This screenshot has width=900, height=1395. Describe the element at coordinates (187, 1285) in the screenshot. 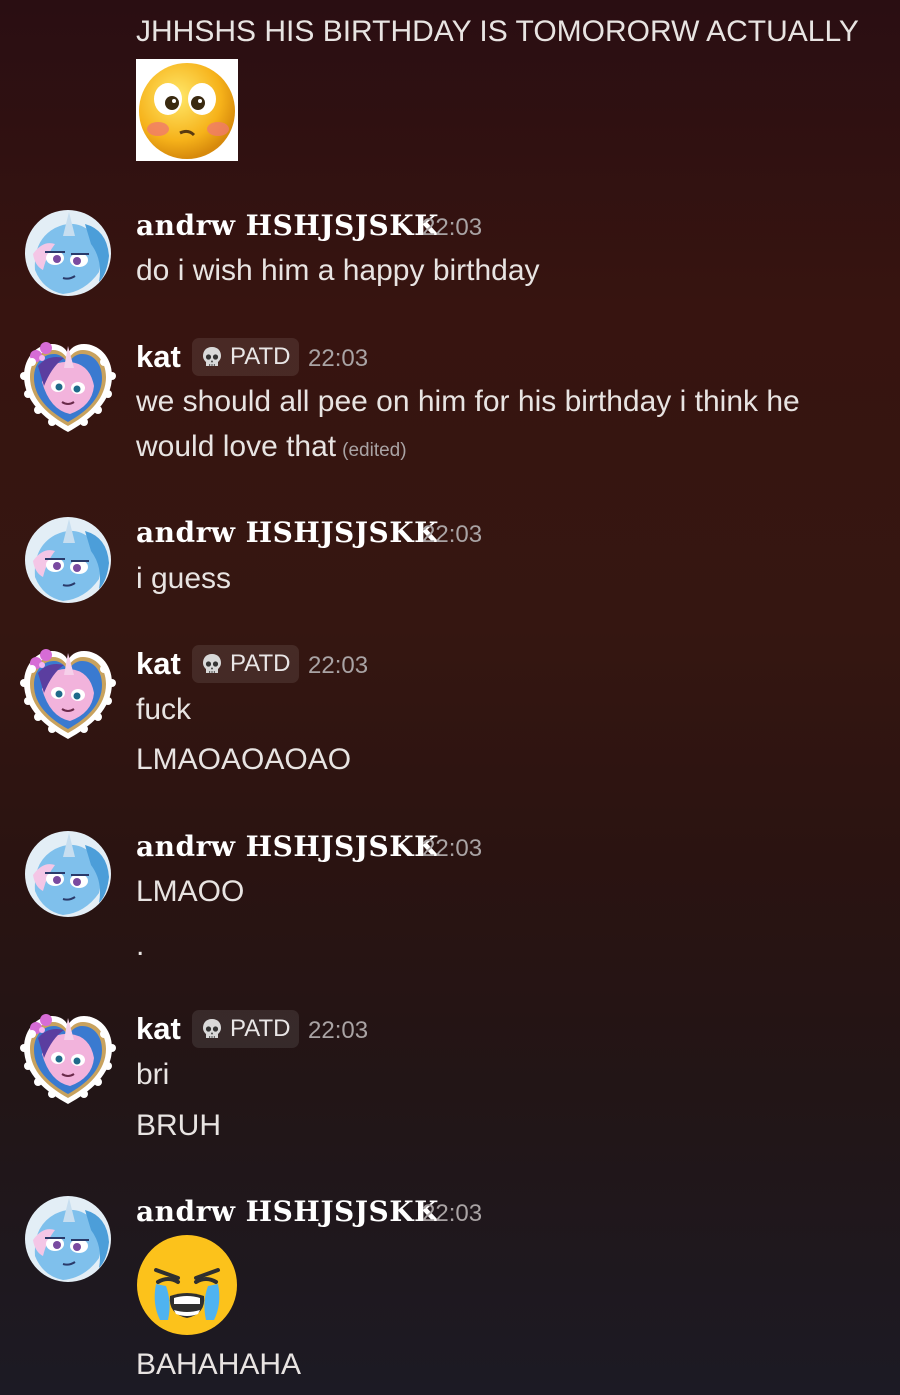

I see `loudly-crying-face-emoji` at that location.